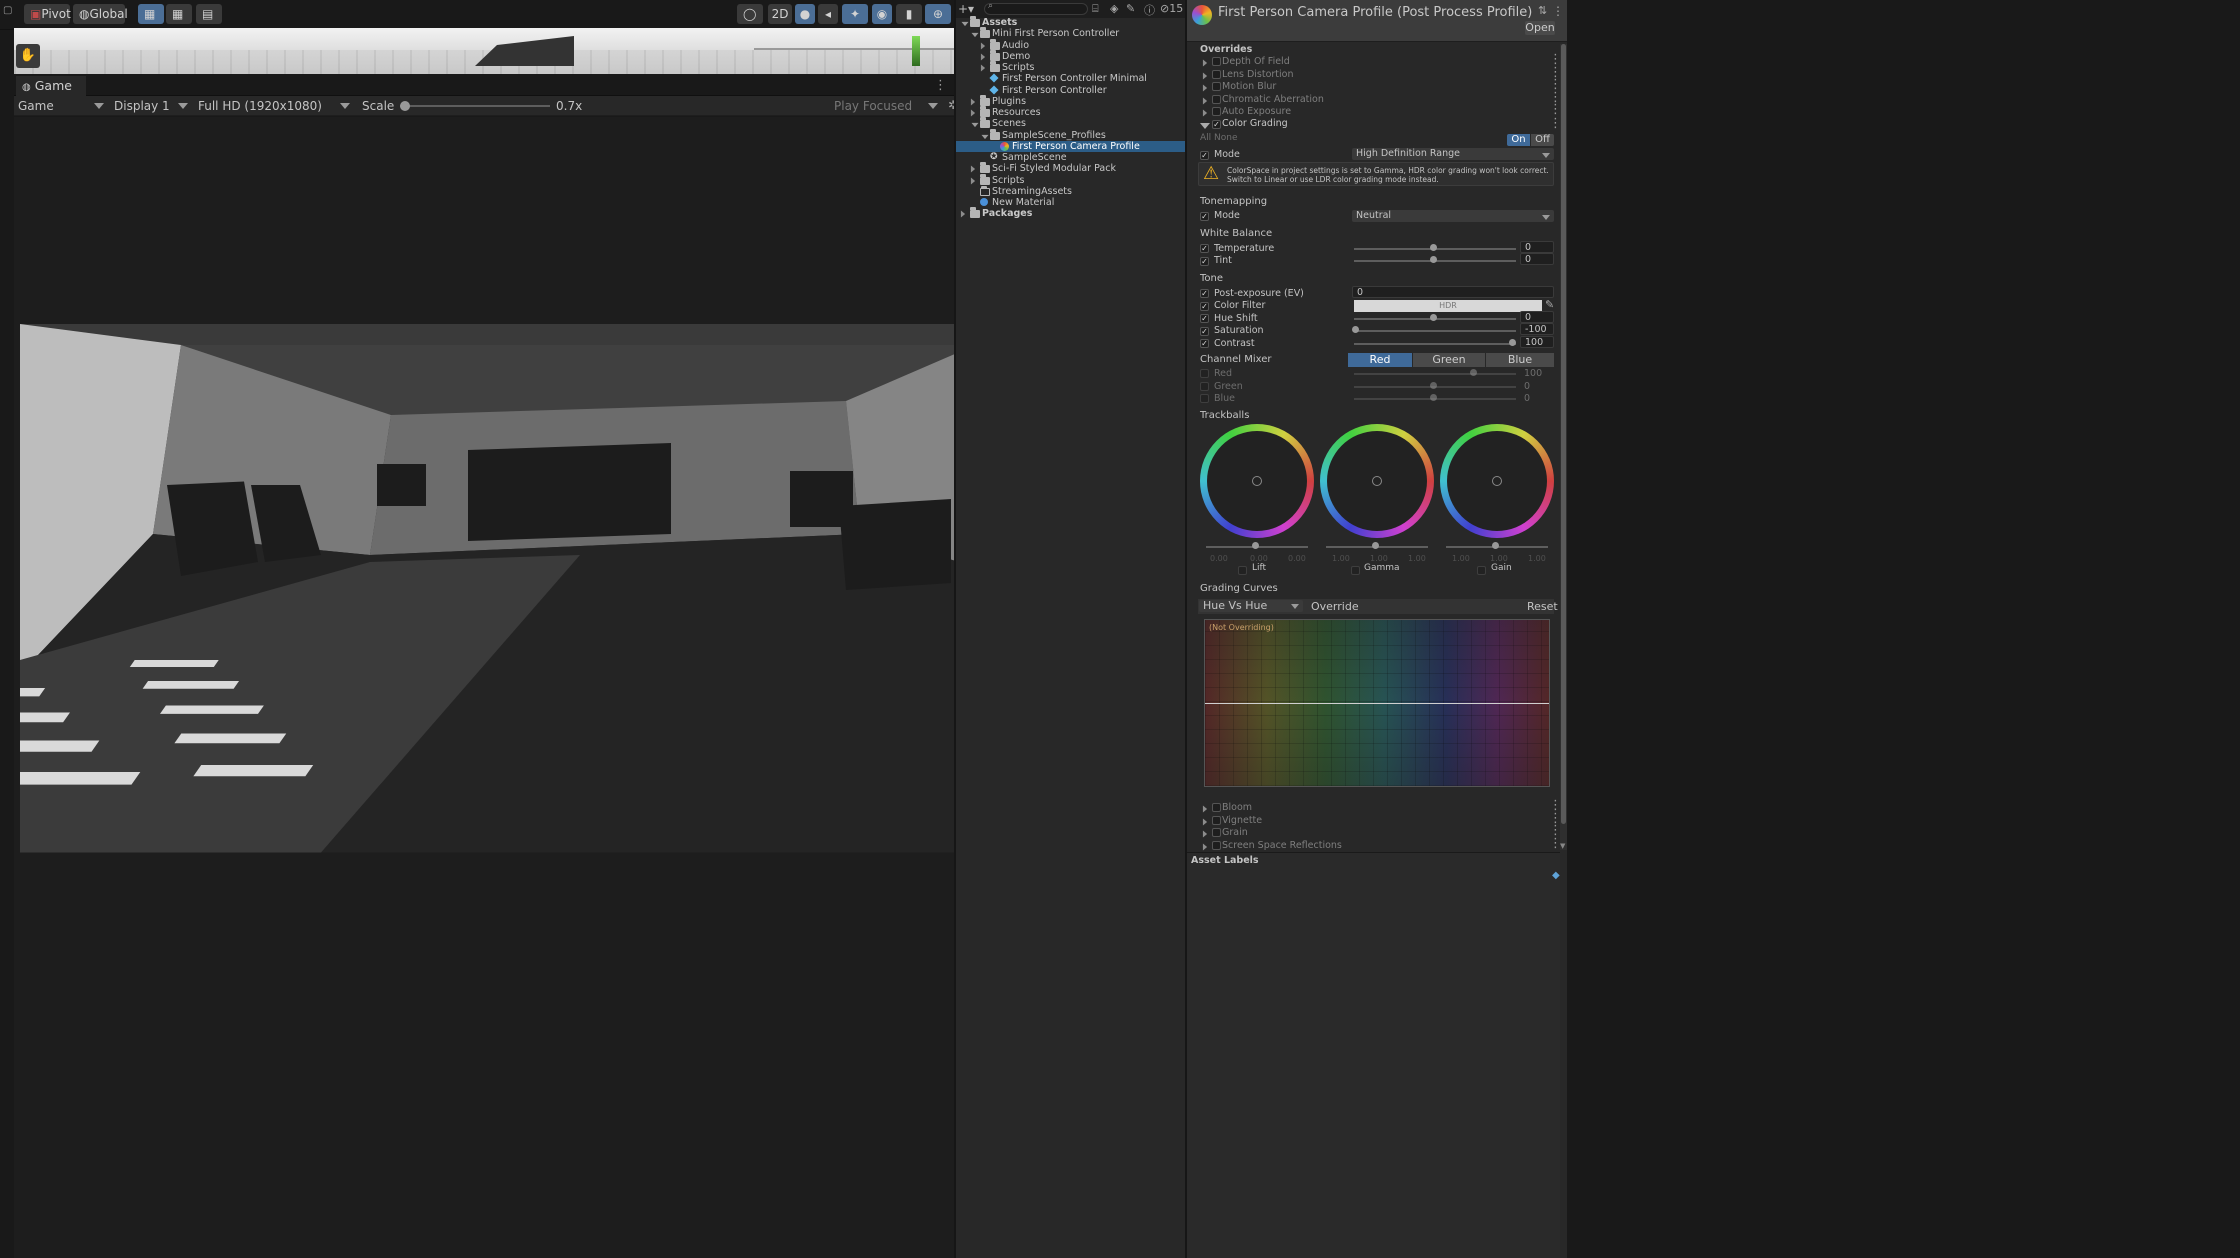  What do you see at coordinates (1433, 259) in the screenshot?
I see `tint-slider-knob` at bounding box center [1433, 259].